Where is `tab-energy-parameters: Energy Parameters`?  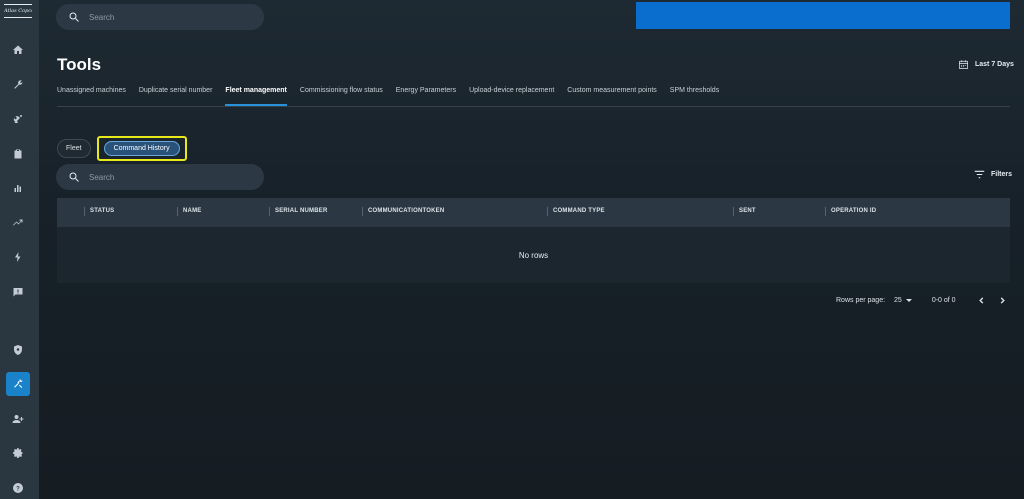
tab-energy-parameters: Energy Parameters is located at coordinates (426, 94).